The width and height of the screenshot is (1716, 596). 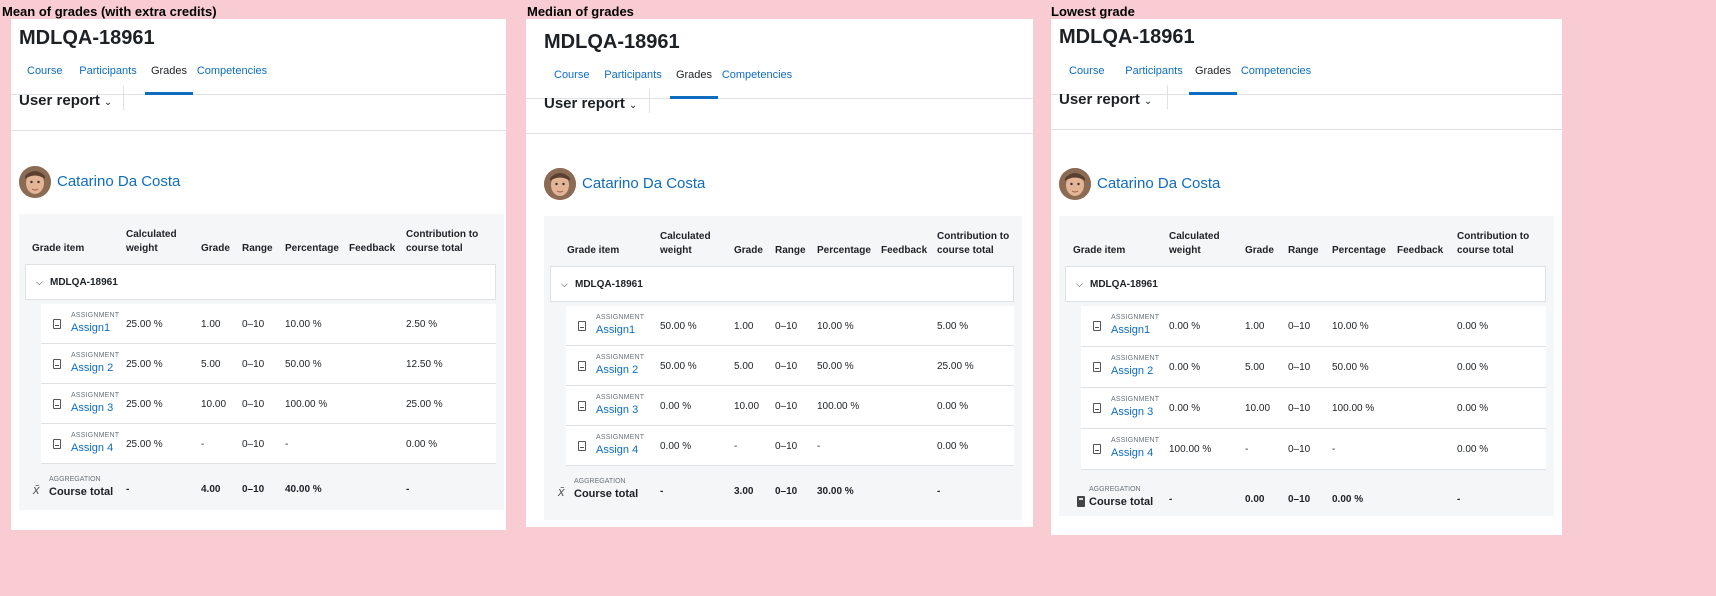 I want to click on table-row: ASSIGNMENT Assign 4 0.00 % - 0–10 - 0.00 %, so click(x=790, y=446).